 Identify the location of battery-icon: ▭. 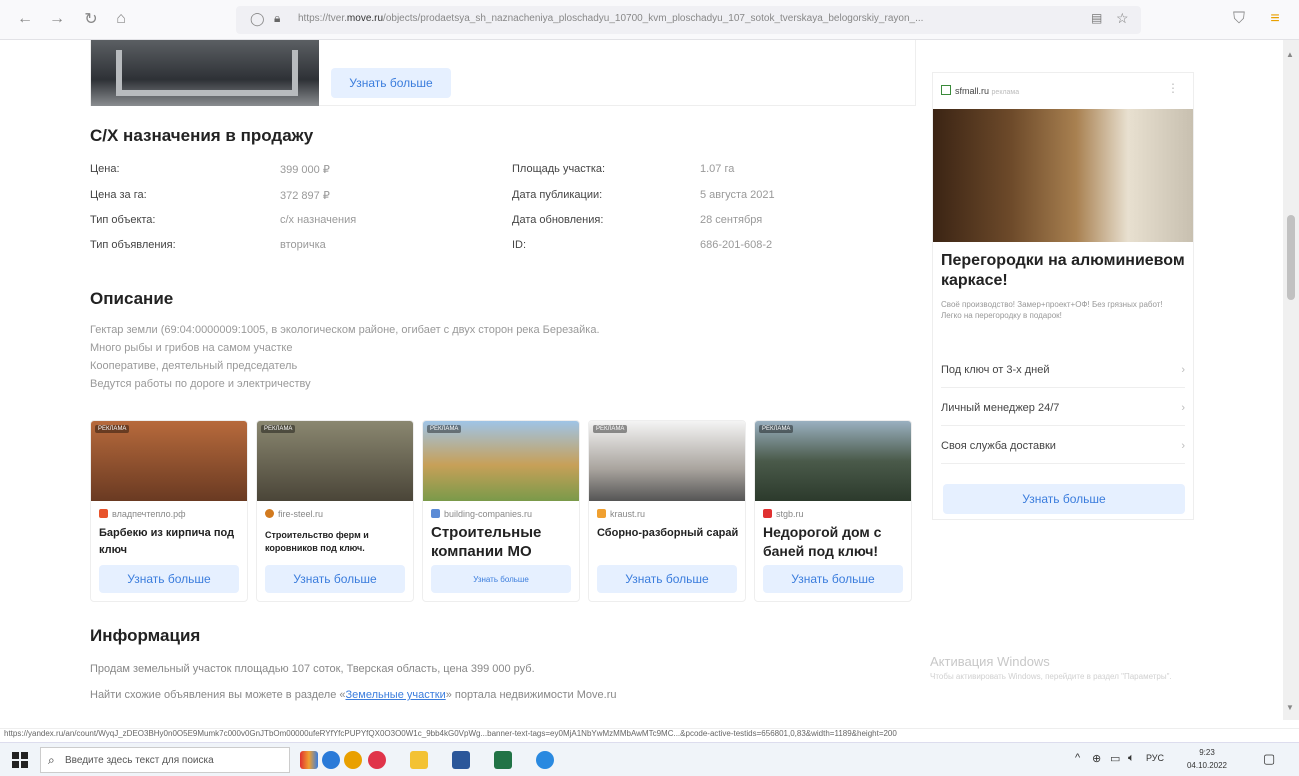
(1115, 758).